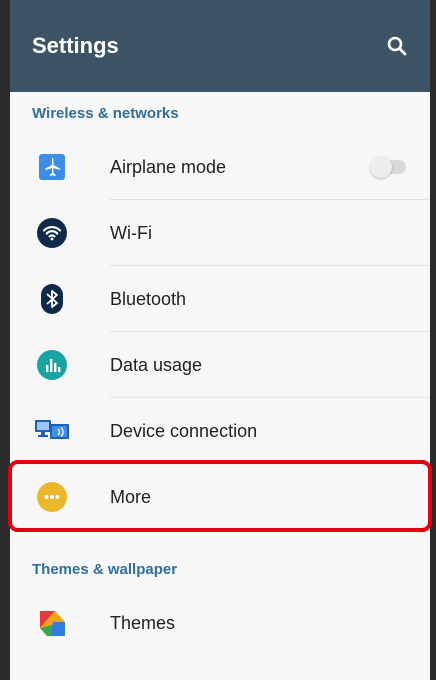 The width and height of the screenshot is (436, 680). I want to click on app-bar: Settings, so click(220, 46).